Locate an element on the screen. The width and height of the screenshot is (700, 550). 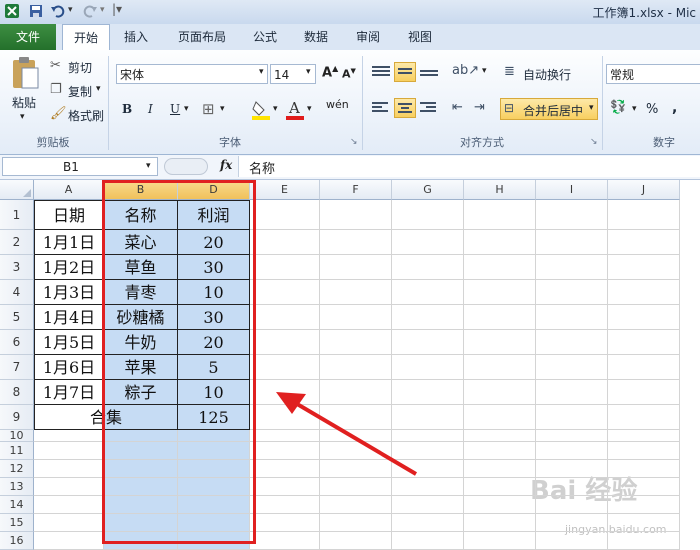
bold-button: B is located at coordinates (127, 109).